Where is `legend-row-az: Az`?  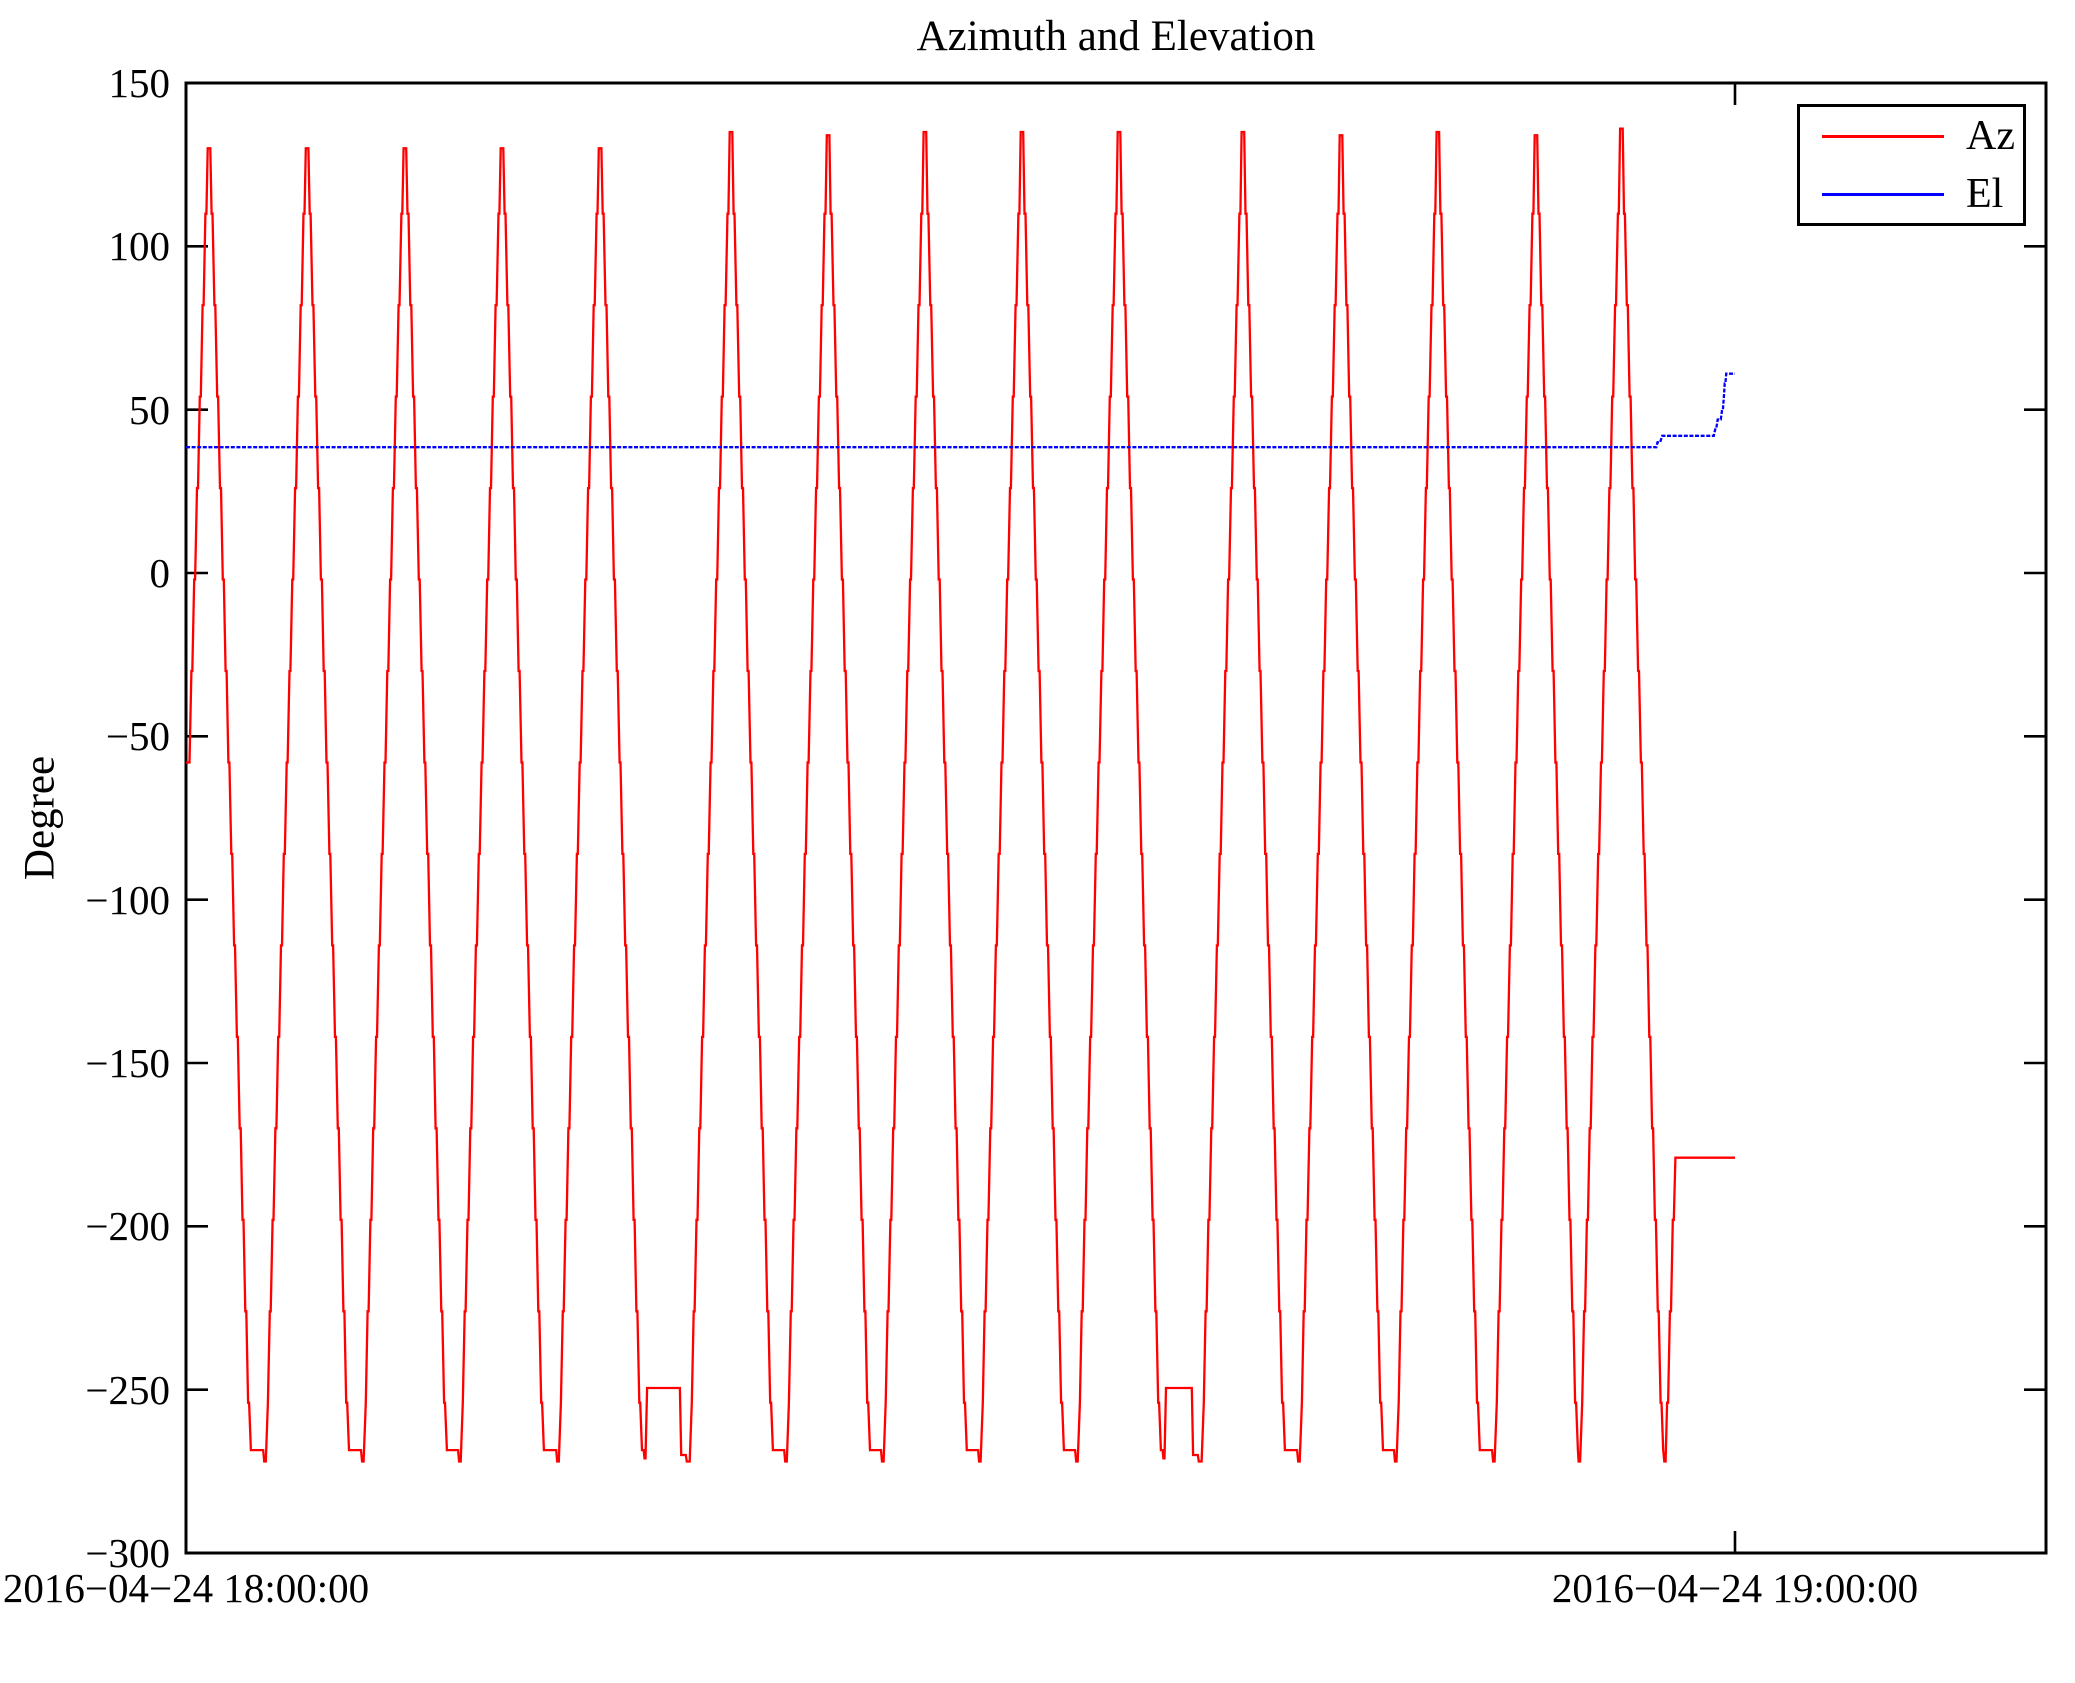 legend-row-az: Az is located at coordinates (1911, 136).